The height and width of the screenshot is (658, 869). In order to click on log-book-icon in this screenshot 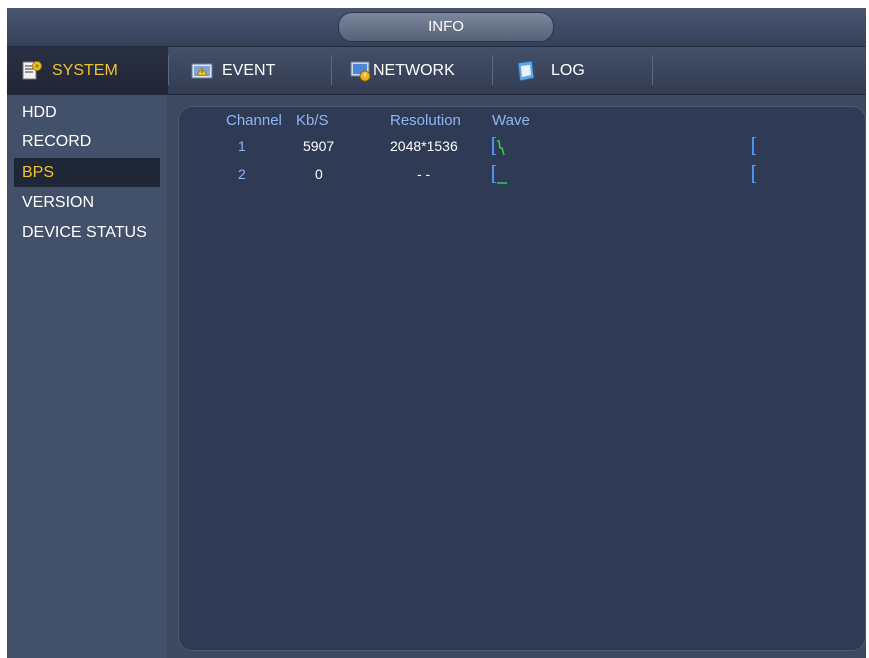, I will do `click(526, 70)`.